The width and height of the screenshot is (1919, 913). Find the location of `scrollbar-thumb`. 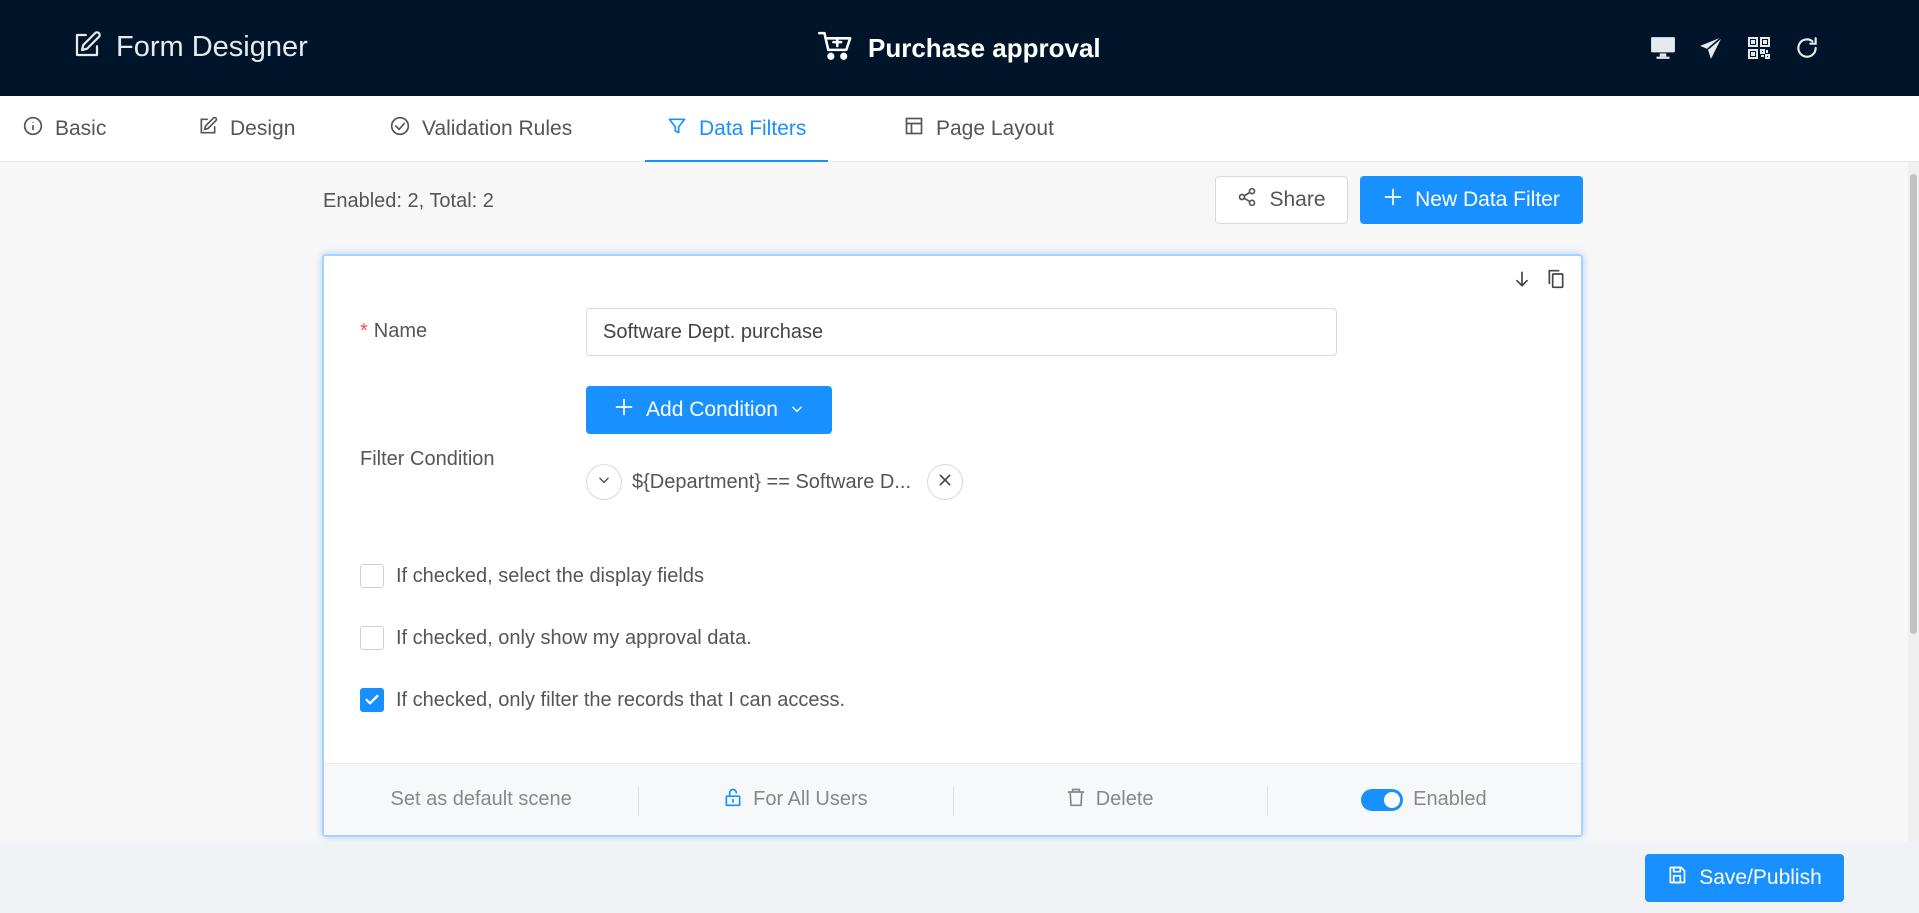

scrollbar-thumb is located at coordinates (1913, 404).